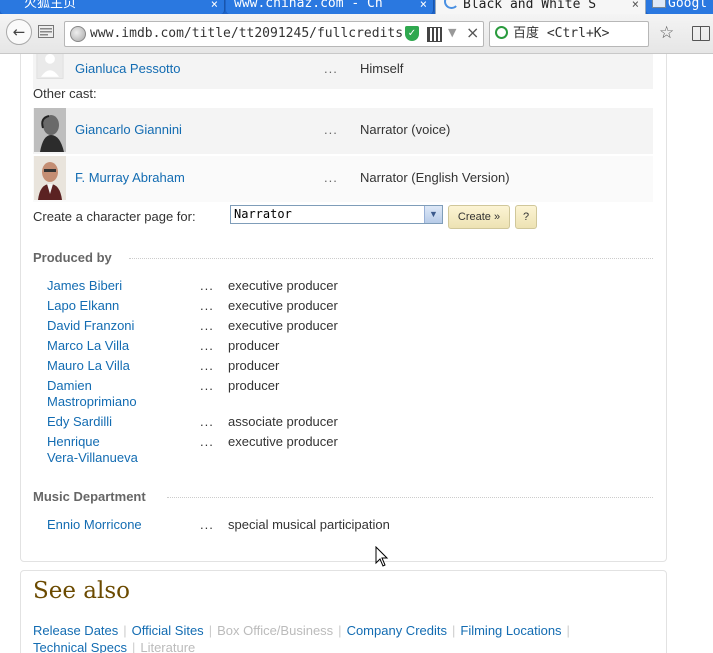  Describe the element at coordinates (479, 217) in the screenshot. I see `create-button: Create »` at that location.